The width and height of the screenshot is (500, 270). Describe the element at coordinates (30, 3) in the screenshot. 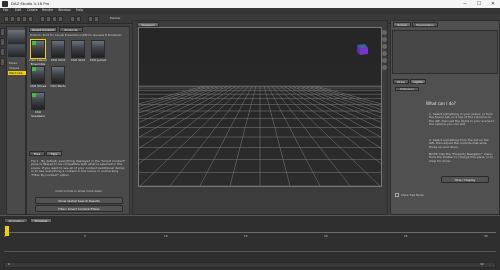

I see `window-title: DAZ Studio 4.16 Pro` at that location.